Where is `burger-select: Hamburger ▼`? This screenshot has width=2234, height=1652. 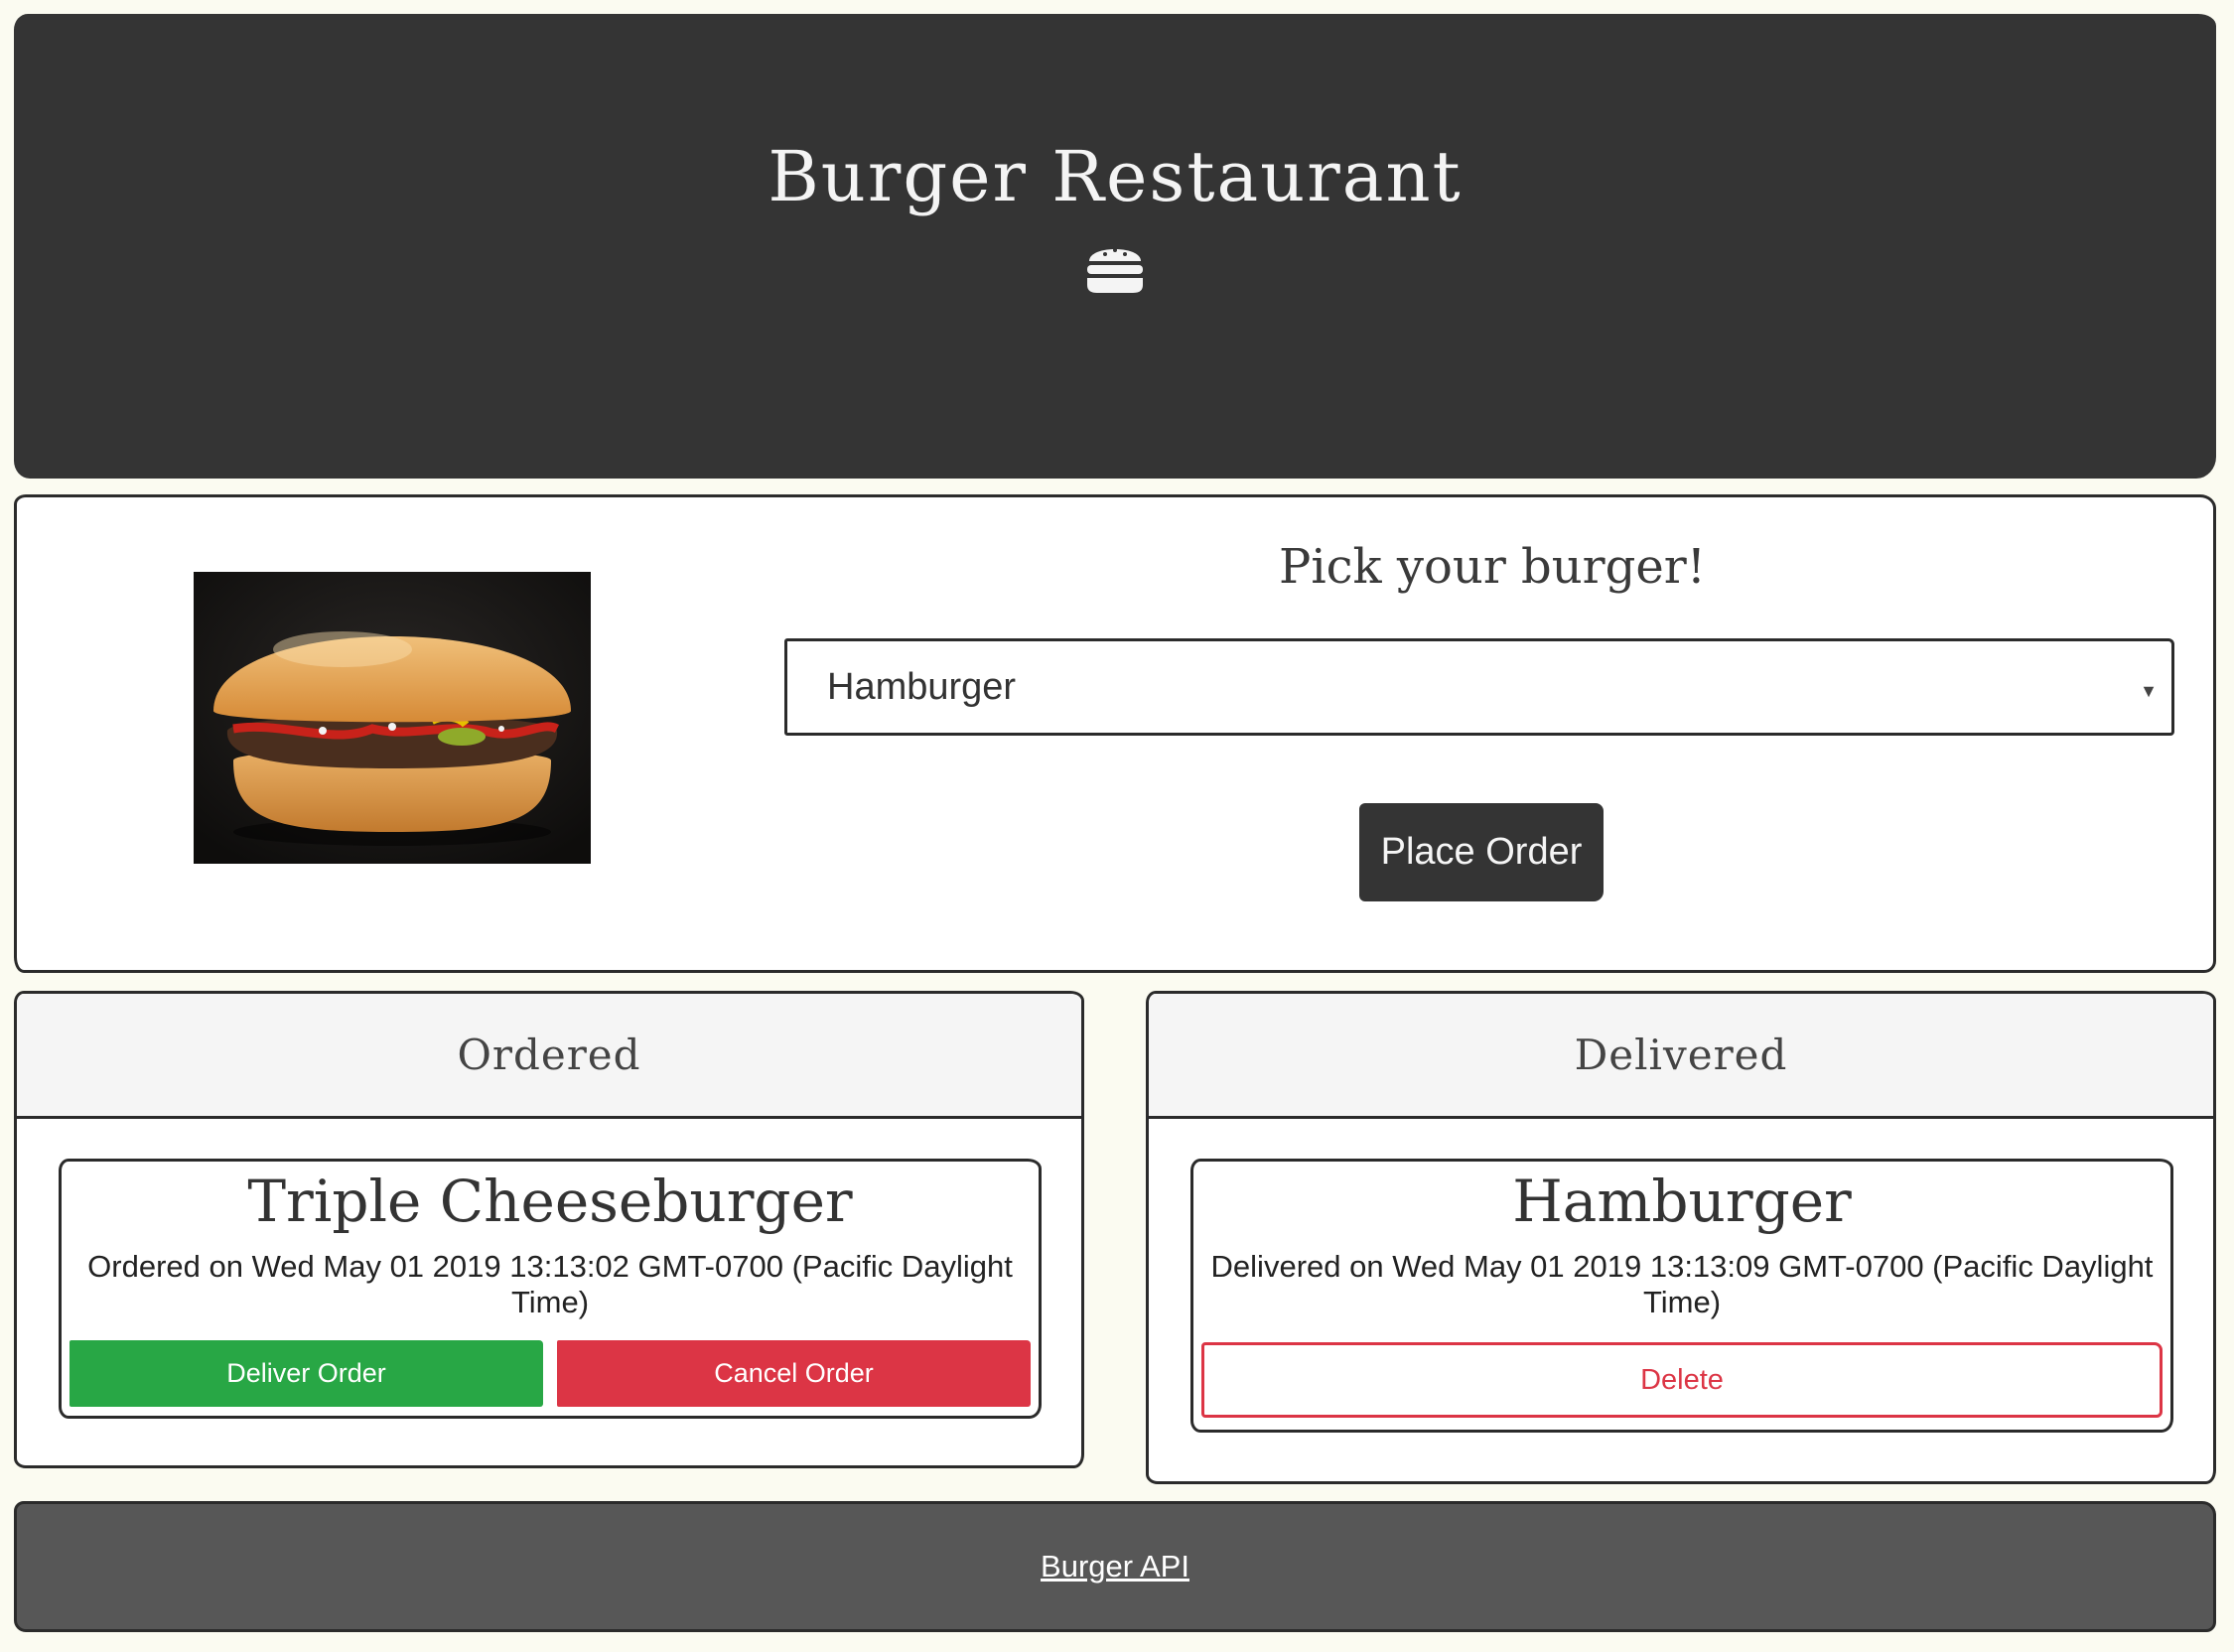
burger-select: Hamburger ▼ is located at coordinates (1479, 687).